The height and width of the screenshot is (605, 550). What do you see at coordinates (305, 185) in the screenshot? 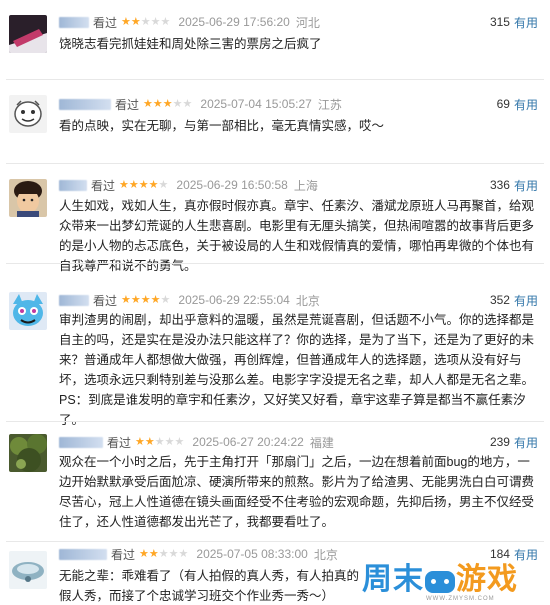
I see `review-location: 上海` at bounding box center [305, 185].